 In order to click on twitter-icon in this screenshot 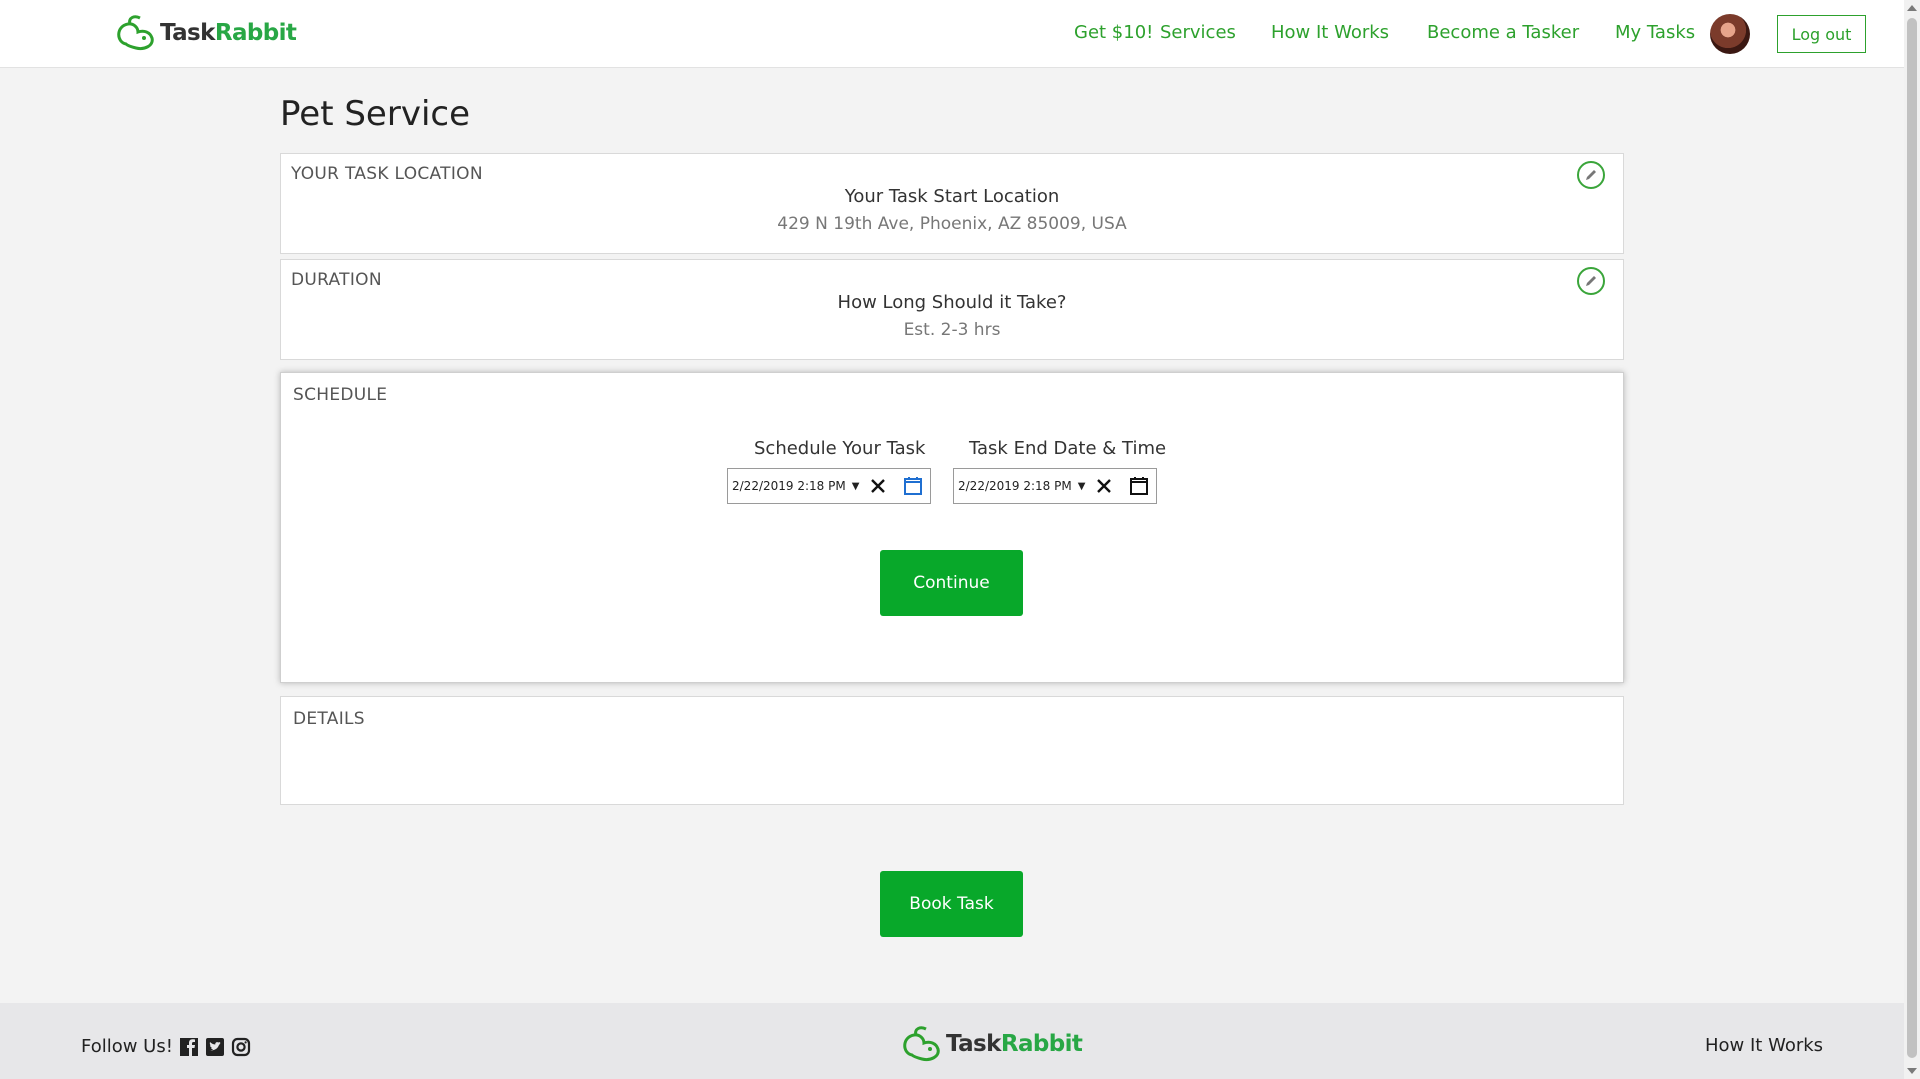, I will do `click(215, 1047)`.